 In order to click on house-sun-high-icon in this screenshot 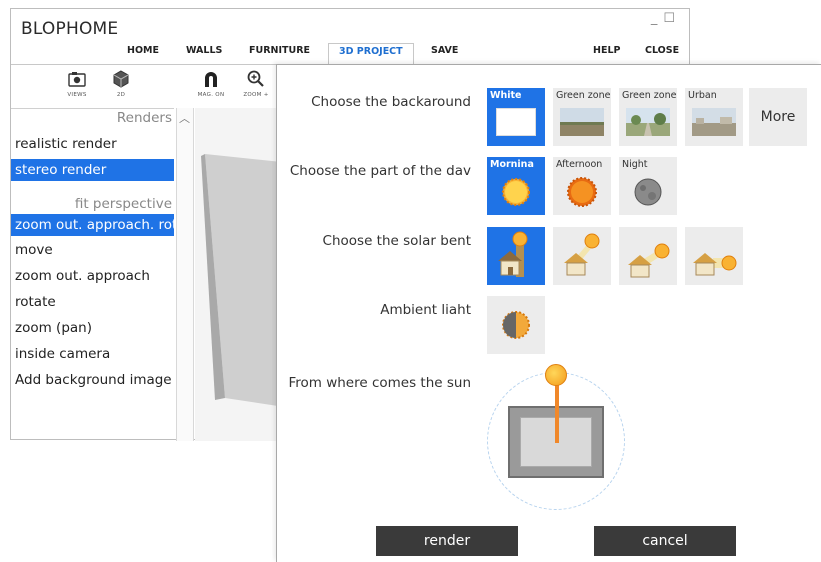, I will do `click(582, 254)`.